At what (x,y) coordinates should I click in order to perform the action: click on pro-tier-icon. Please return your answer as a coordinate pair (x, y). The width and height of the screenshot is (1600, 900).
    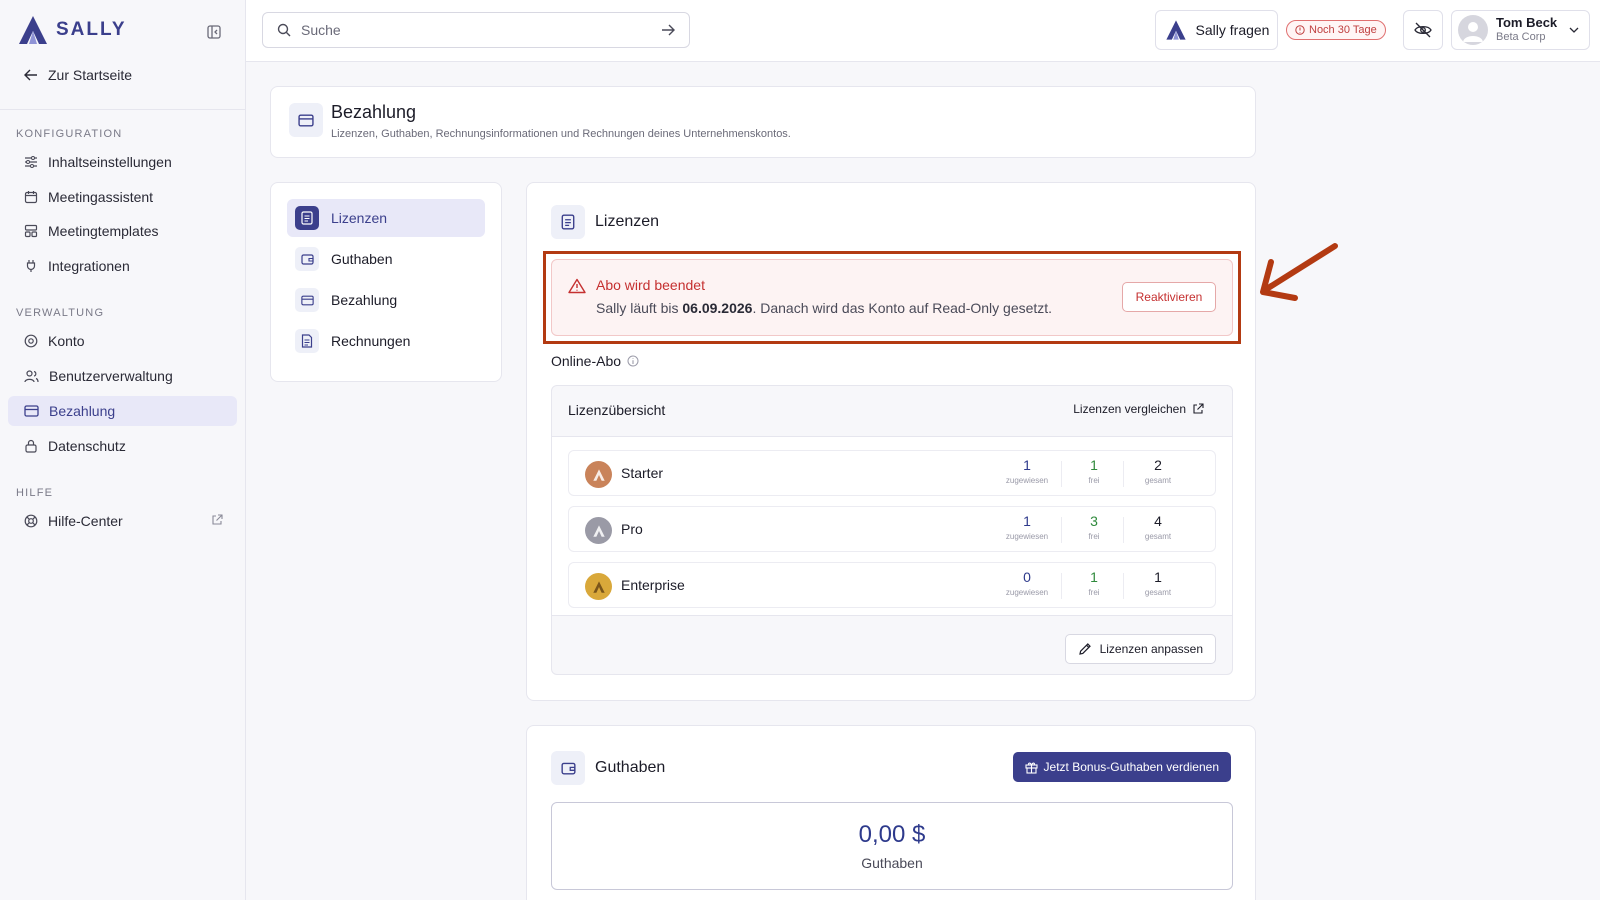
    Looking at the image, I should click on (598, 530).